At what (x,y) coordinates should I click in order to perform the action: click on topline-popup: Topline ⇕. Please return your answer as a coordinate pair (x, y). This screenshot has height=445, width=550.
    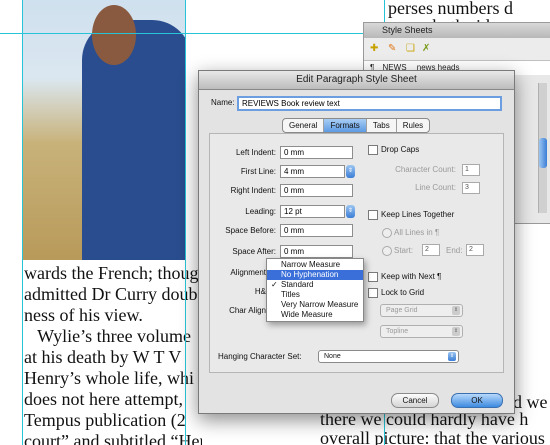
    Looking at the image, I should click on (421, 331).